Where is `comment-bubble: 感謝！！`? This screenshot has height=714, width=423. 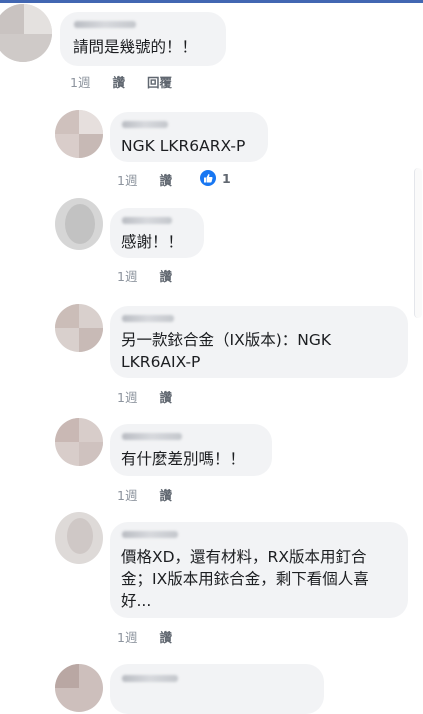 comment-bubble: 感謝！！ is located at coordinates (157, 233).